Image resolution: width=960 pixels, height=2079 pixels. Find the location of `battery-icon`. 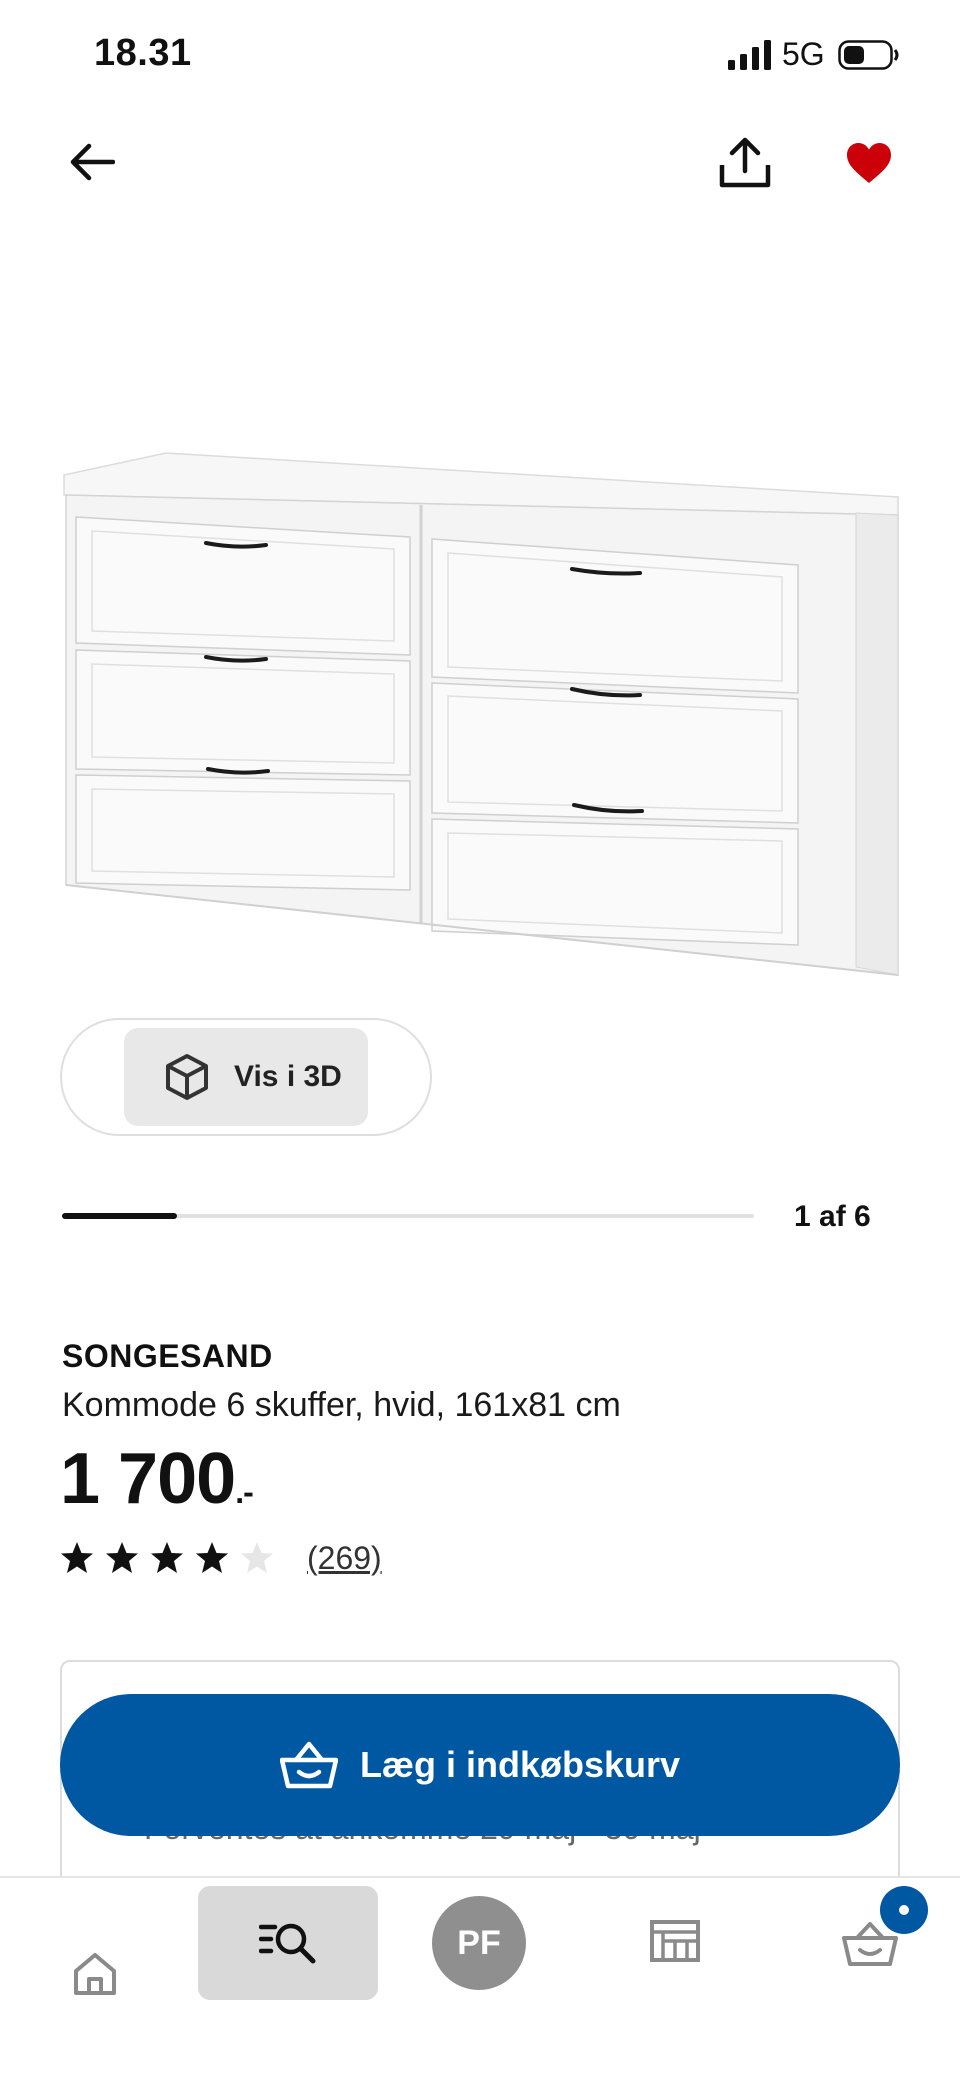

battery-icon is located at coordinates (868, 55).